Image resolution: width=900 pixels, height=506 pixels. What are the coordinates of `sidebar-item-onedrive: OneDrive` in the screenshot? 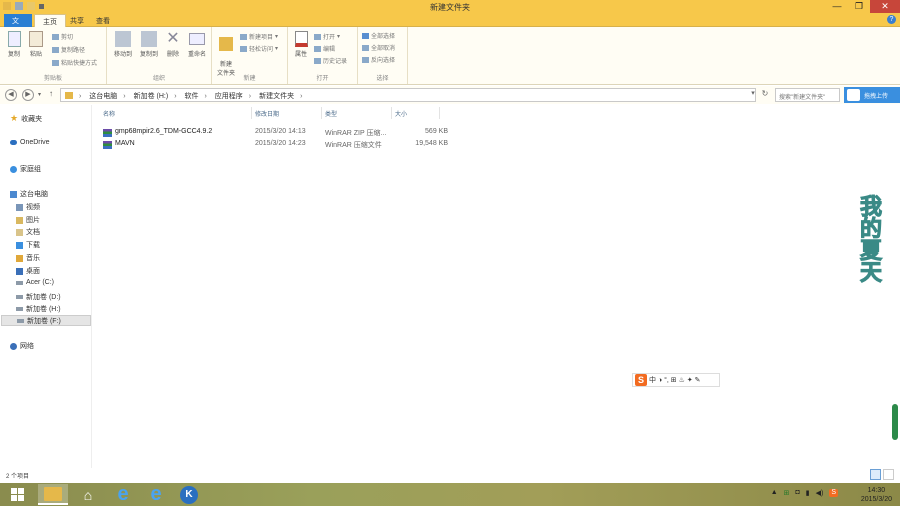 It's located at (30, 142).